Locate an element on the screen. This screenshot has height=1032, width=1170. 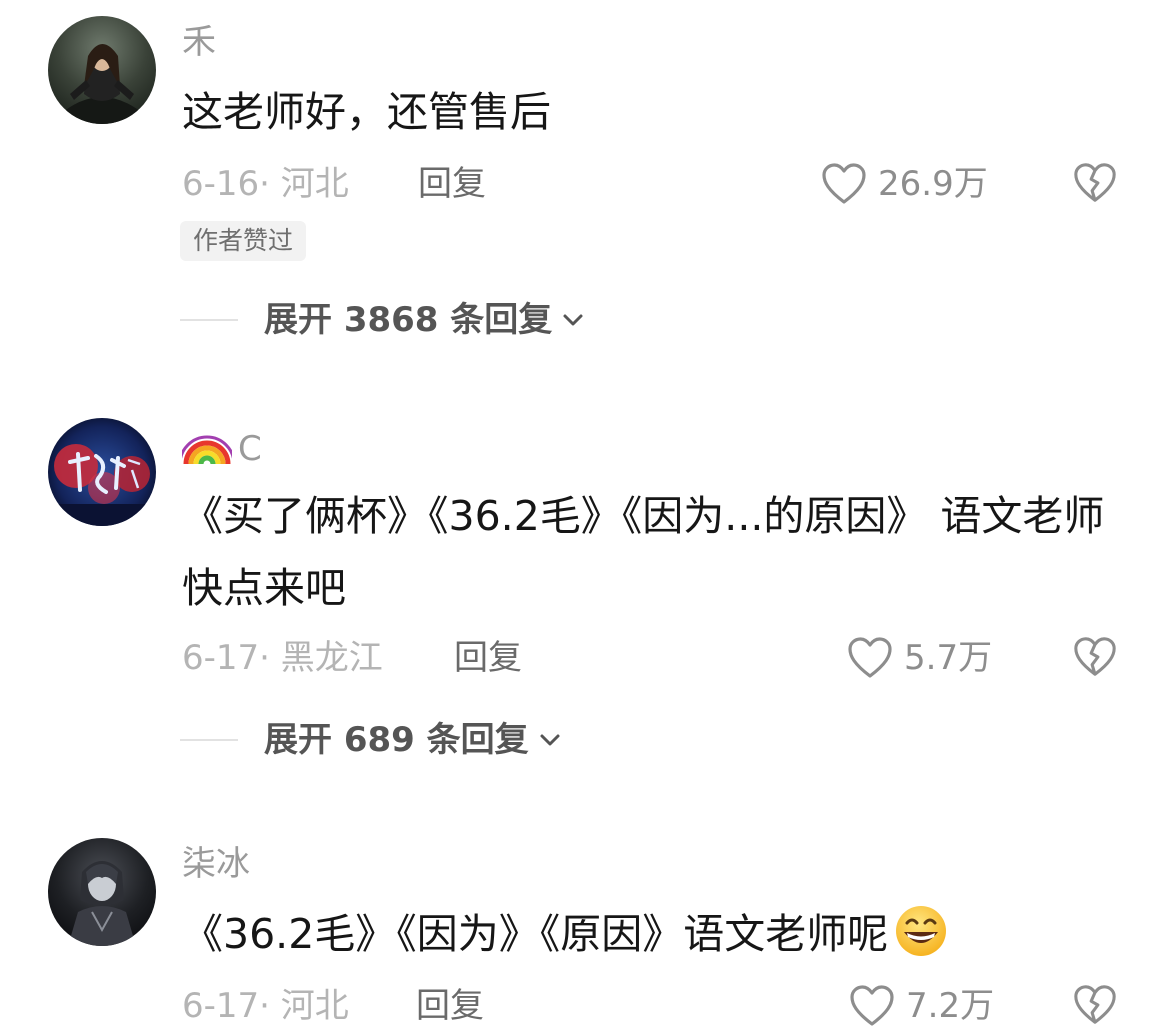
like-count: 5.7万 is located at coordinates (948, 658).